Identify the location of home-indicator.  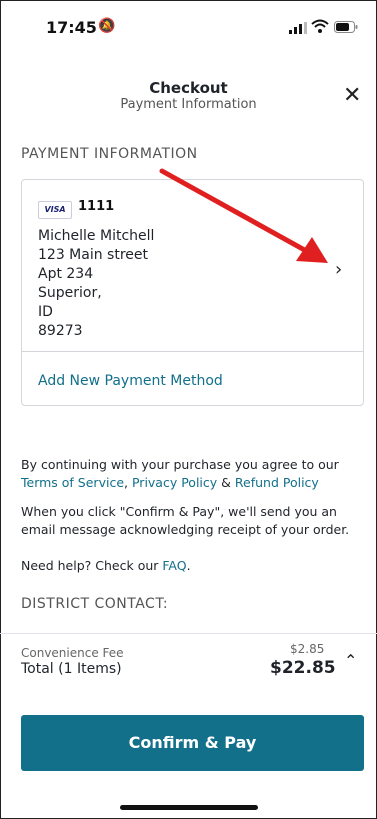
(189, 807).